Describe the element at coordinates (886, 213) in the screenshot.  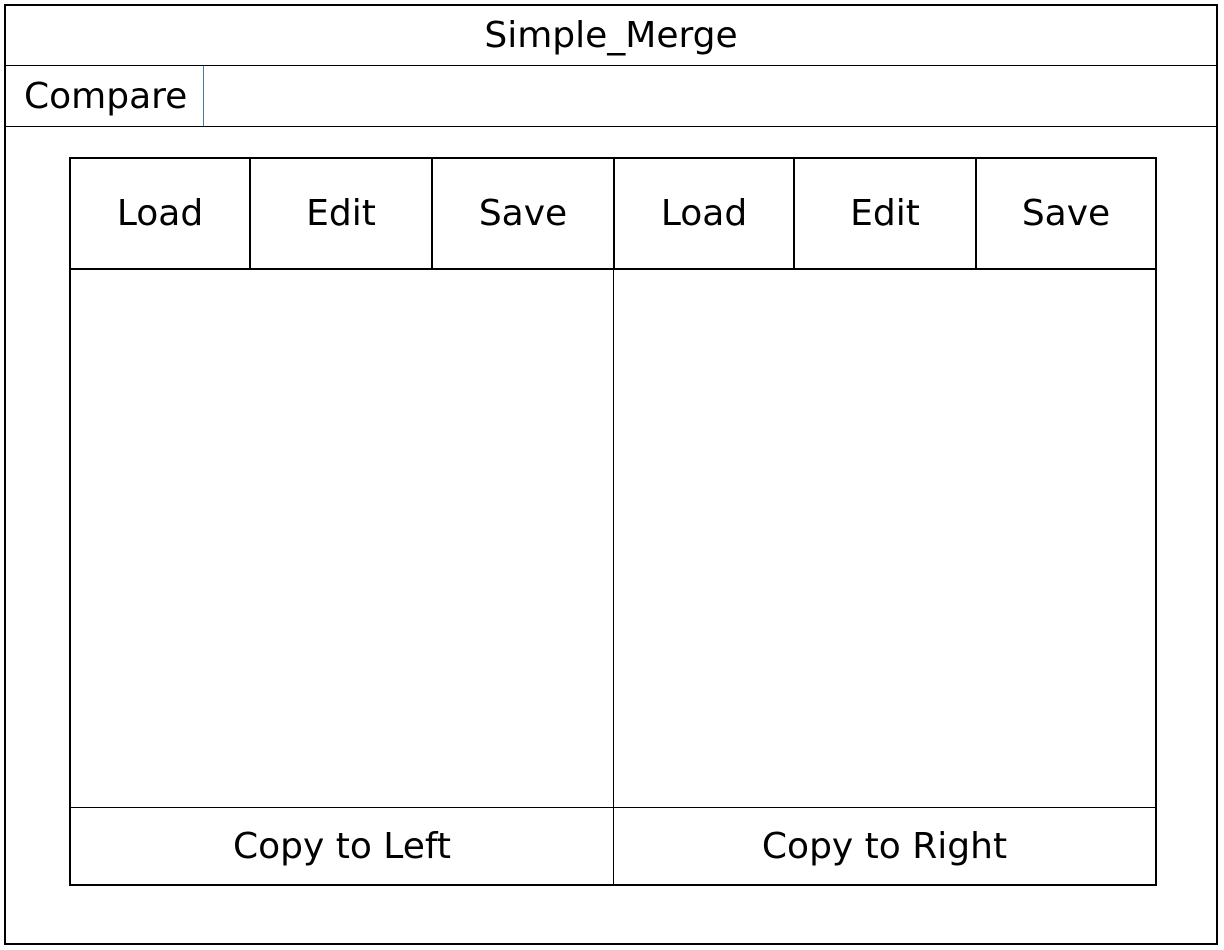
I see `right-edit-button: Edit` at that location.